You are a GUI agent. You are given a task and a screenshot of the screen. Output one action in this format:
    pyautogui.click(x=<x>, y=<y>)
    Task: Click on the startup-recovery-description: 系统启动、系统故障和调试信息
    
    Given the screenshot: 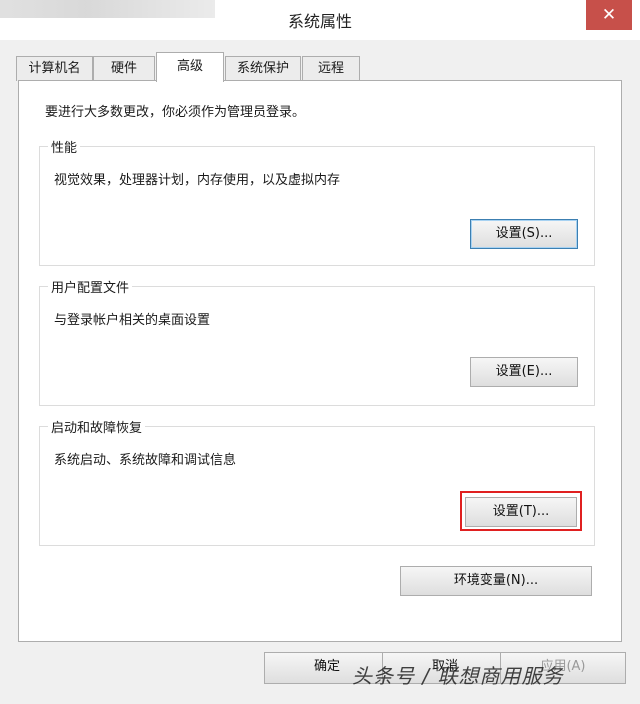 What is the action you would take?
    pyautogui.click(x=145, y=460)
    